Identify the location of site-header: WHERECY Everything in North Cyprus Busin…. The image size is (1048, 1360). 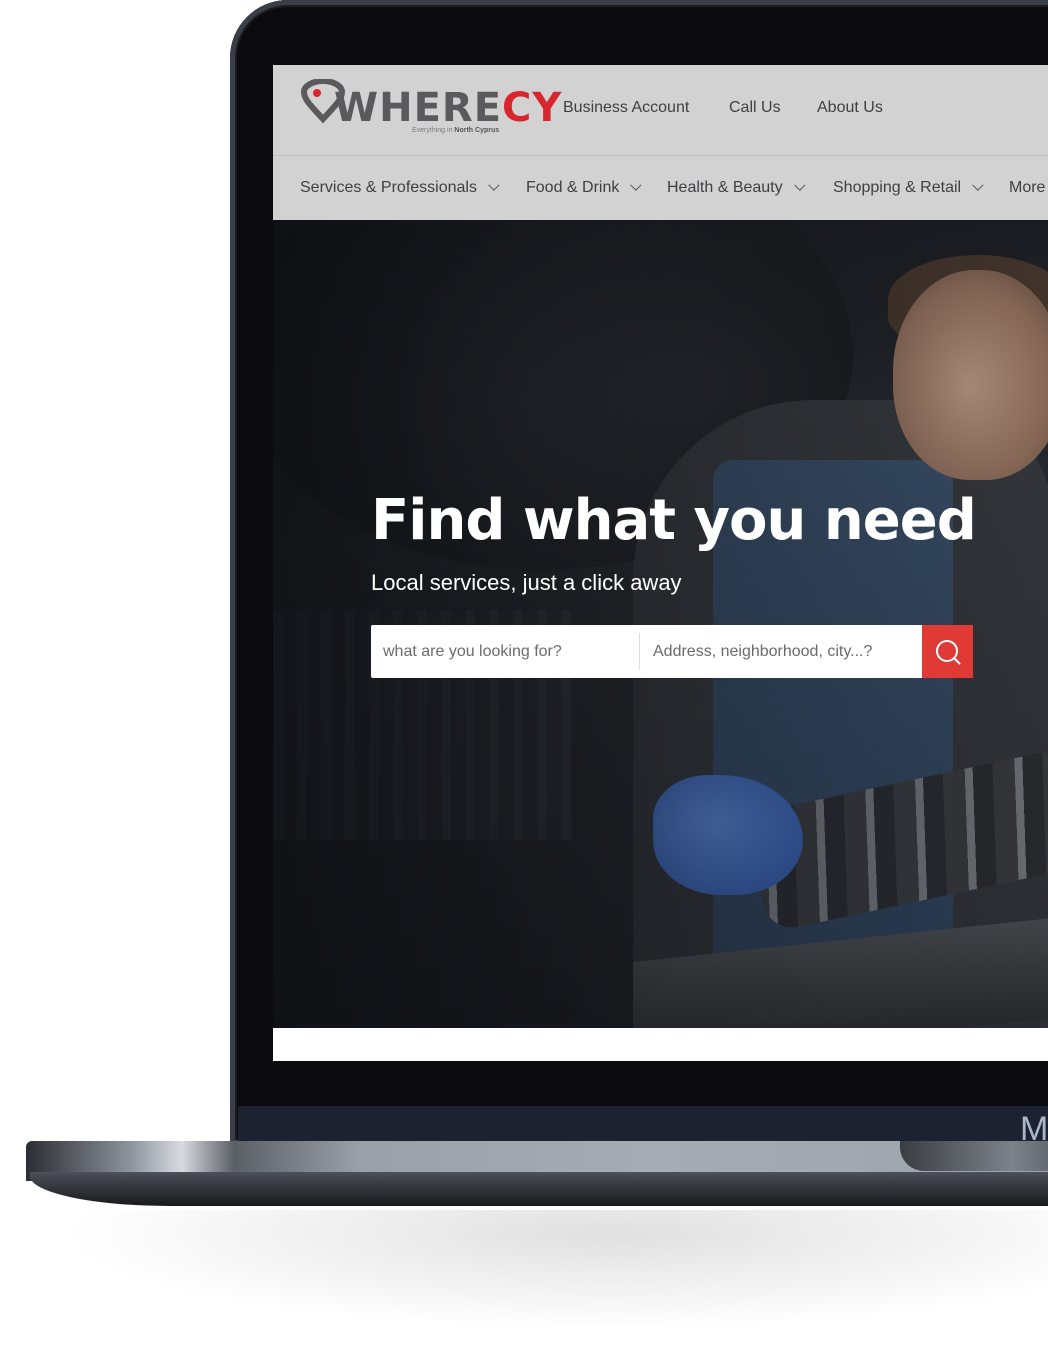
(660, 110).